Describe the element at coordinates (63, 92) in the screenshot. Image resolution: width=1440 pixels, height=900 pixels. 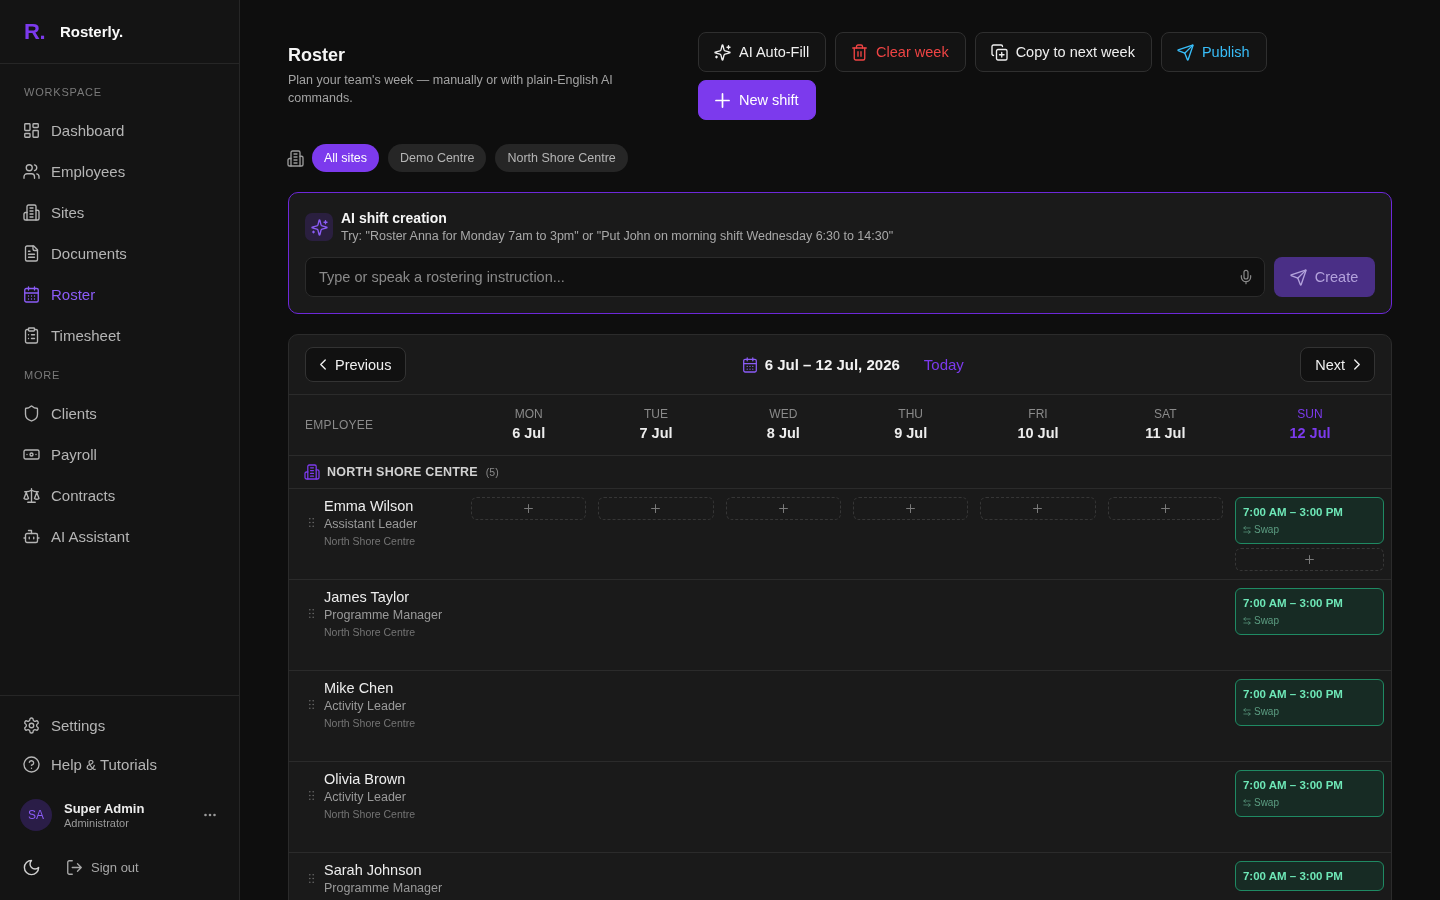
I see `section-label: WORKSPACE` at that location.